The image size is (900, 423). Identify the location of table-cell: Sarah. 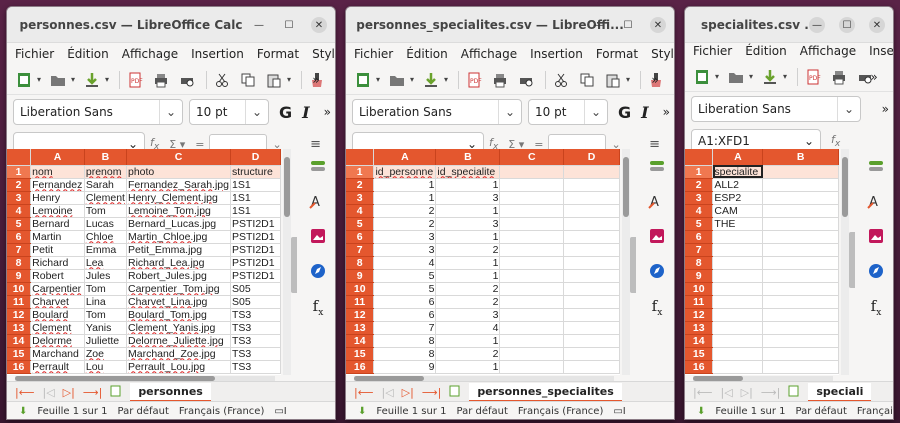
(105, 185).